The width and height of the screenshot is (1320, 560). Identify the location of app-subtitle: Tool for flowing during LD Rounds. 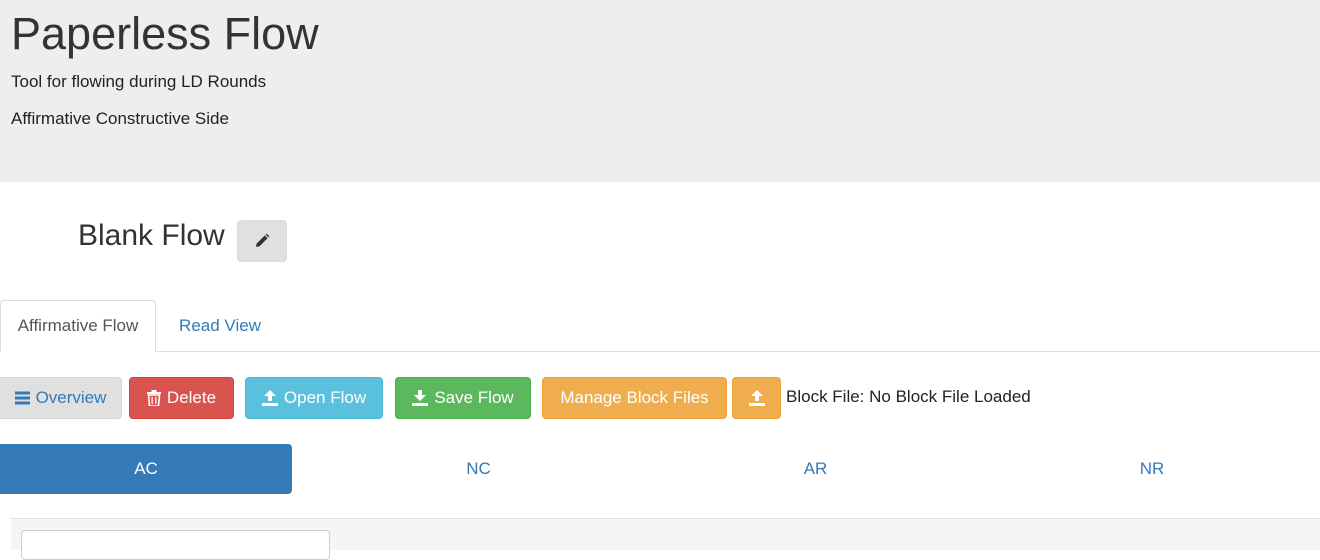
(139, 81).